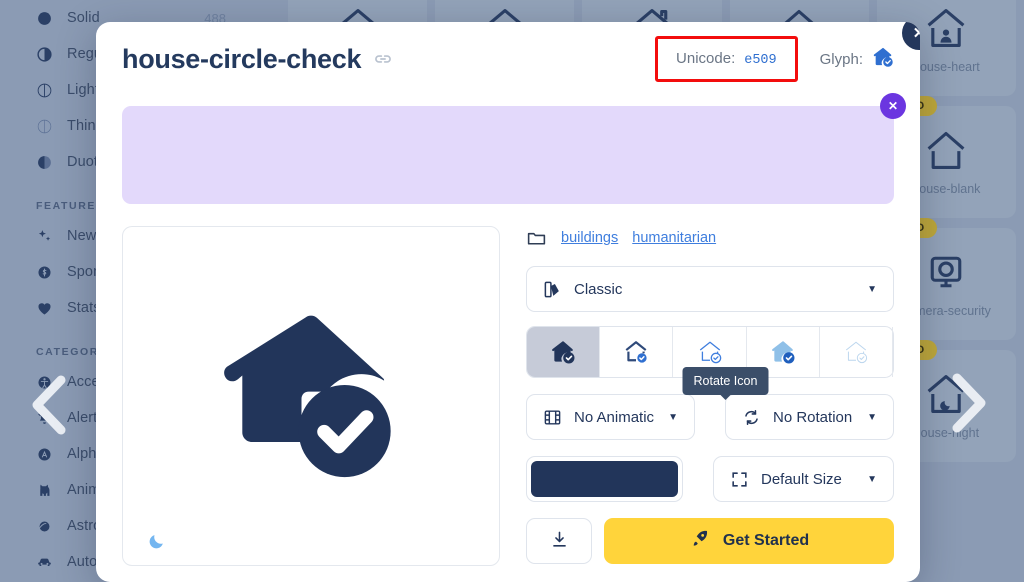 The height and width of the screenshot is (582, 1024). I want to click on sidebar-item-label: Alert, so click(82, 418).